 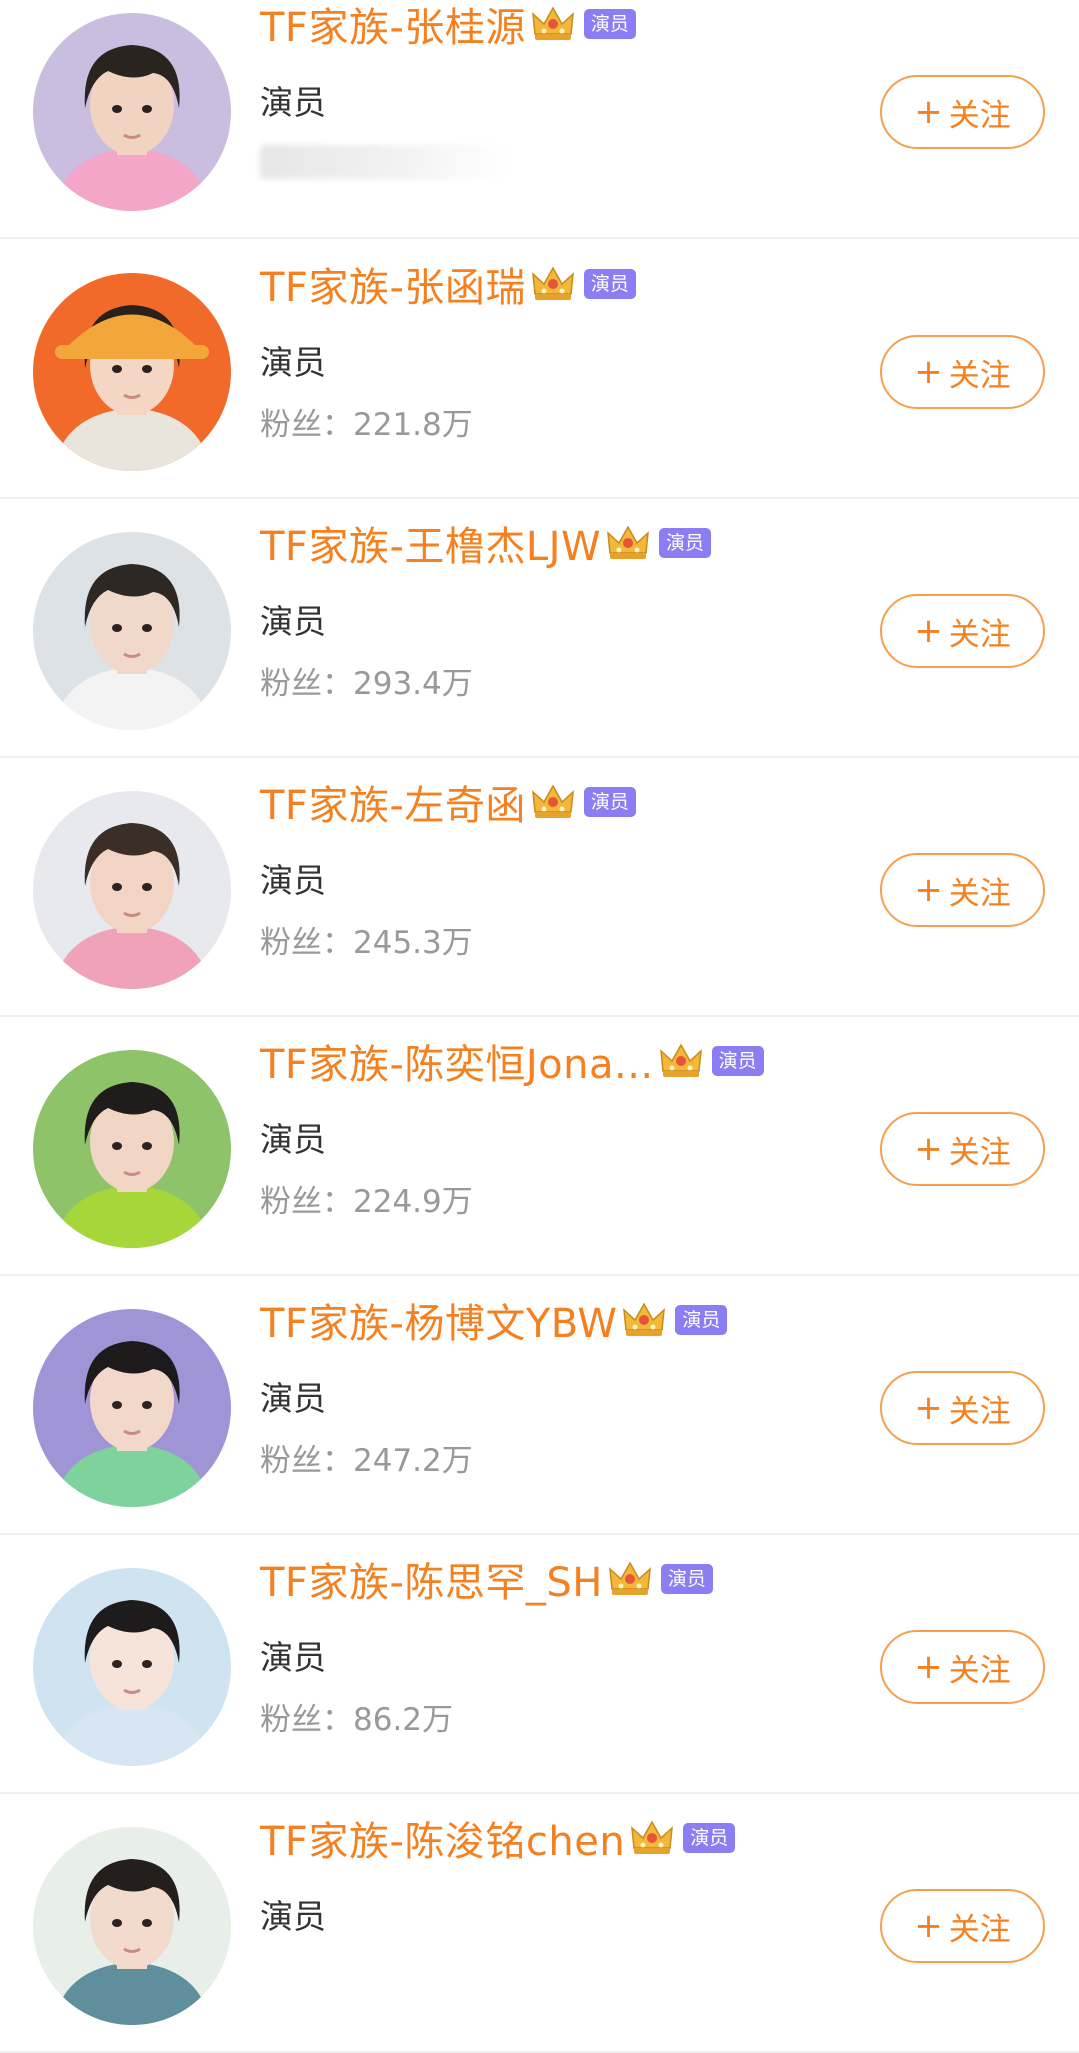 I want to click on account-name: TF家族-张函瑞, so click(x=393, y=284).